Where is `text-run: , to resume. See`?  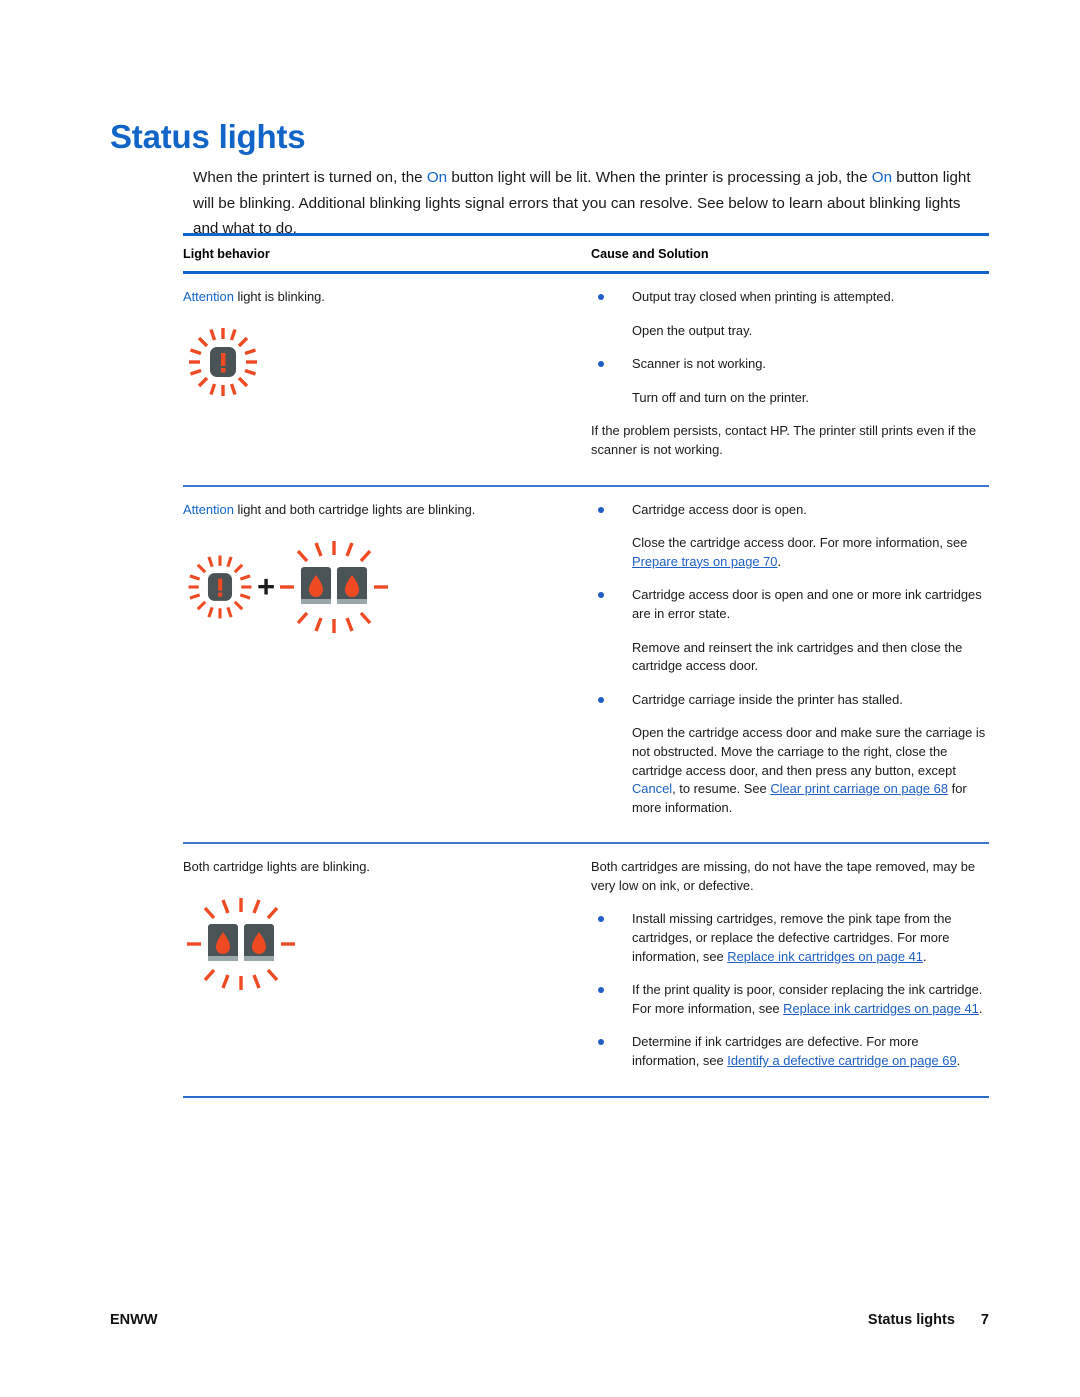 text-run: , to resume. See is located at coordinates (721, 789).